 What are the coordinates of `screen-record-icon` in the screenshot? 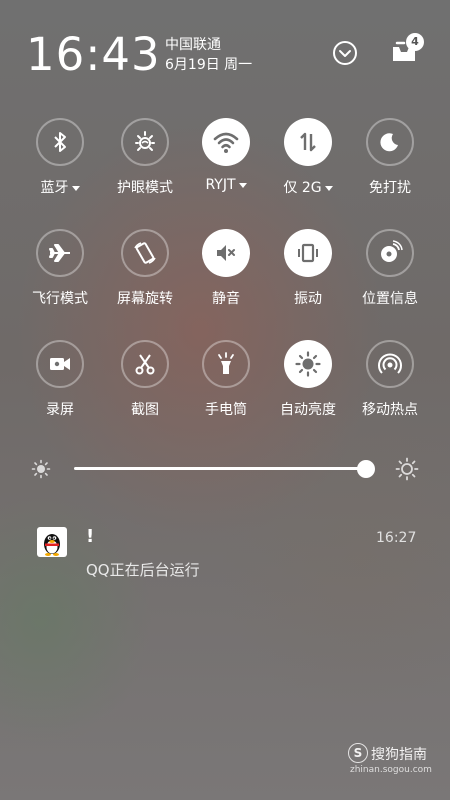 It's located at (60, 364).